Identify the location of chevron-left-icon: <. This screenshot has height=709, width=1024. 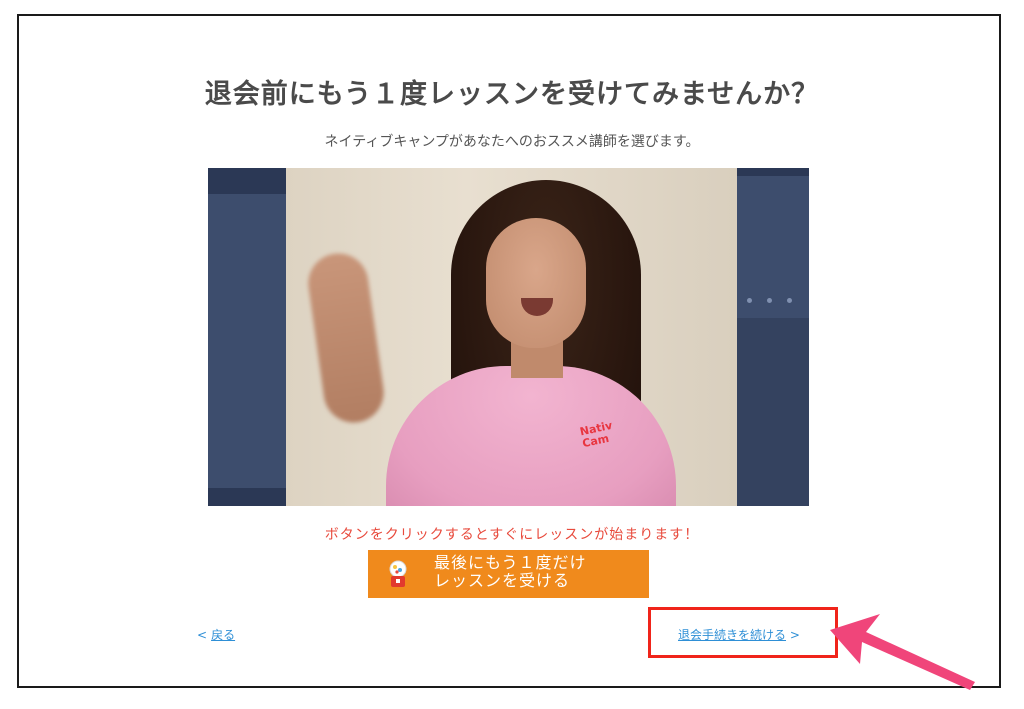
(202, 635).